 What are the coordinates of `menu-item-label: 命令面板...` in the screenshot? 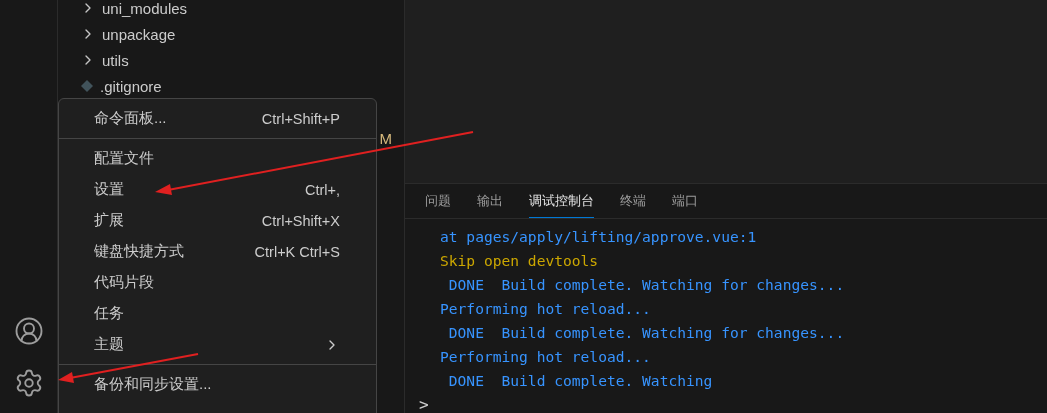 It's located at (130, 118).